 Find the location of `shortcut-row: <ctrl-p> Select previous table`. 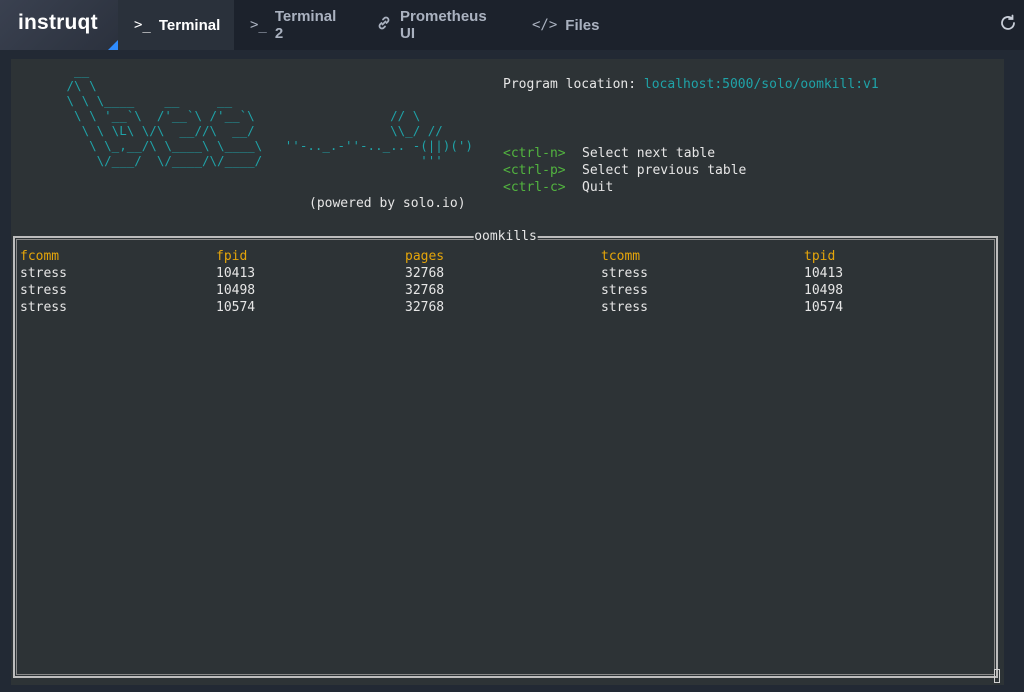

shortcut-row: <ctrl-p> Select previous table is located at coordinates (624, 170).